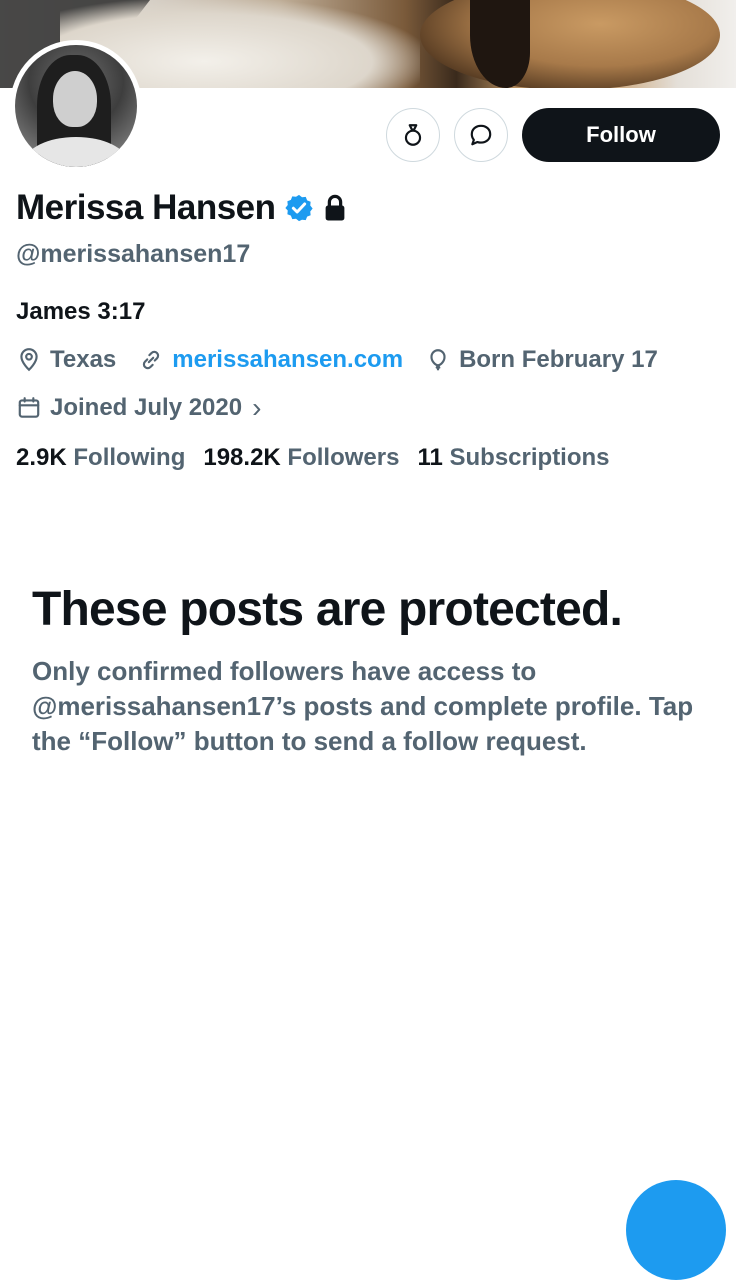 The image size is (736, 1280). What do you see at coordinates (29, 407) in the screenshot?
I see `calendar-icon` at bounding box center [29, 407].